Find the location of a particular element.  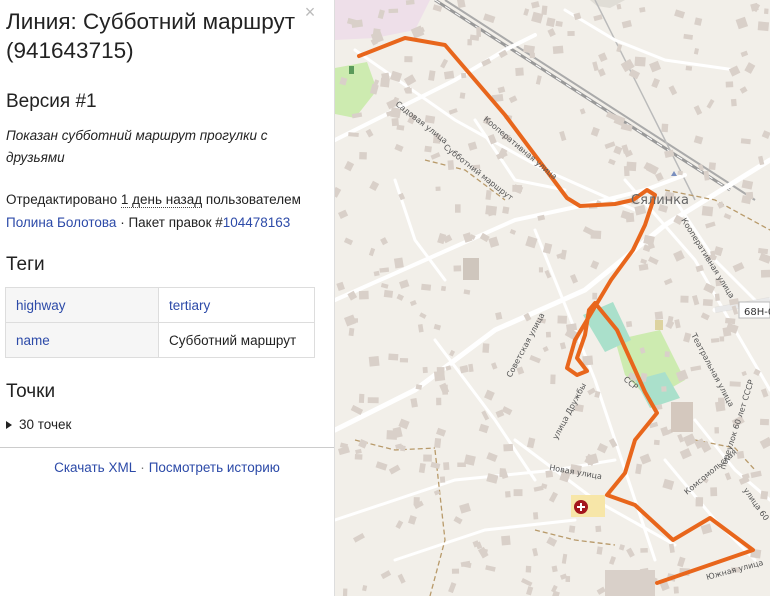

page-title: Линия: Субботний маршрут (941643715) is located at coordinates (151, 36).